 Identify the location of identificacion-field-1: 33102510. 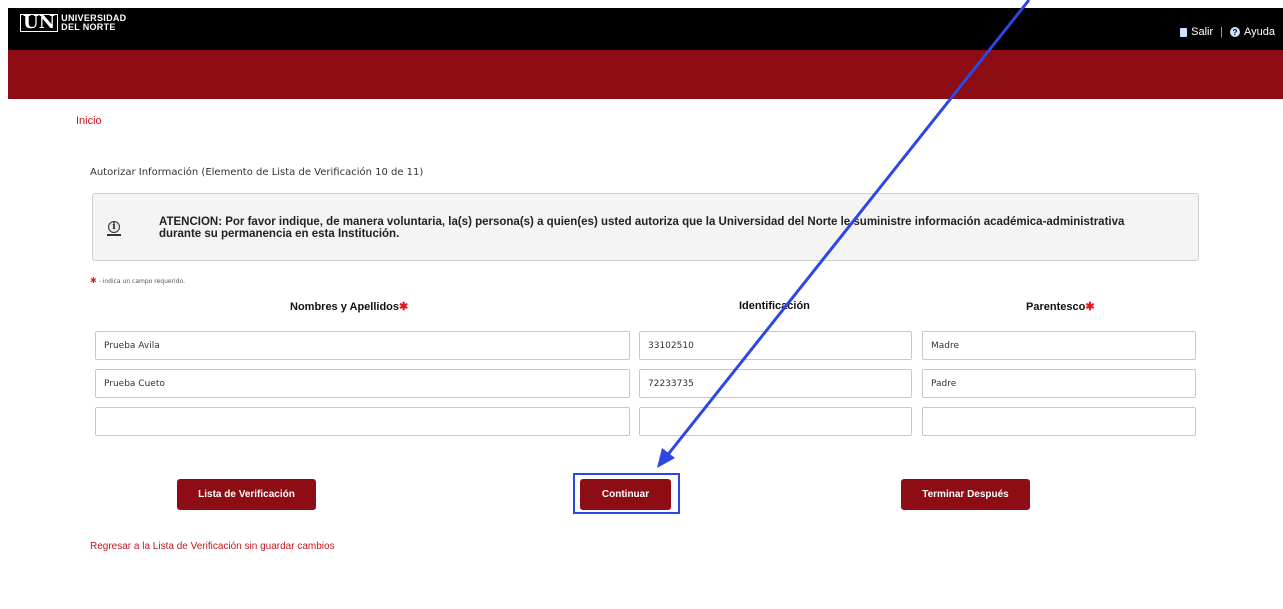
(775, 345).